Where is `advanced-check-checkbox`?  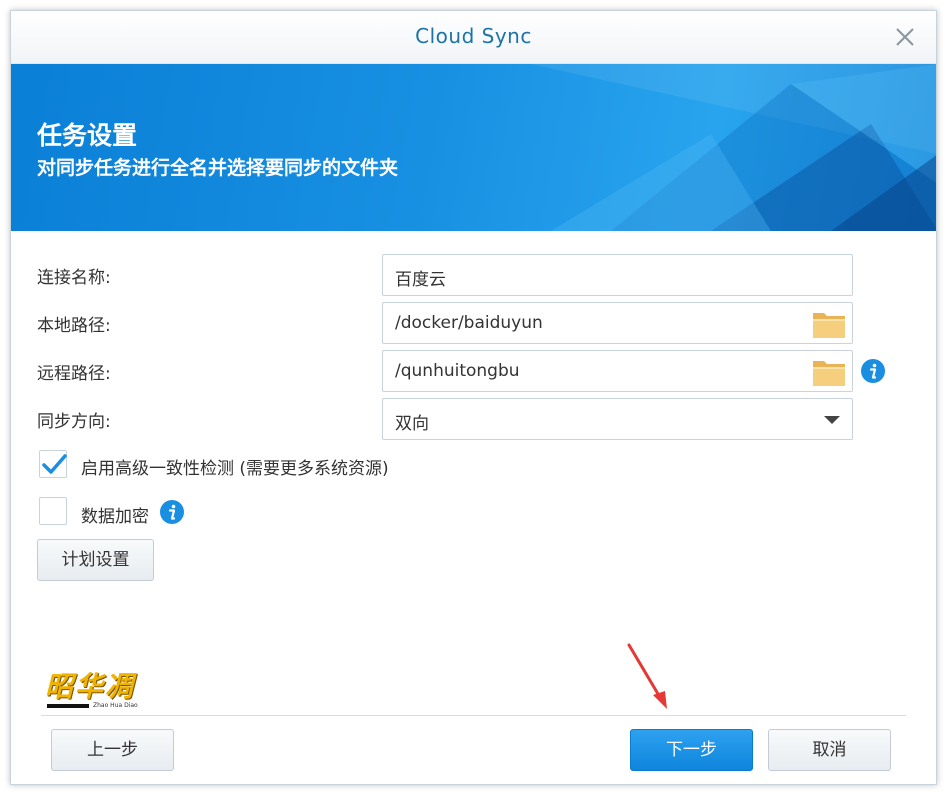
advanced-check-checkbox is located at coordinates (53, 464).